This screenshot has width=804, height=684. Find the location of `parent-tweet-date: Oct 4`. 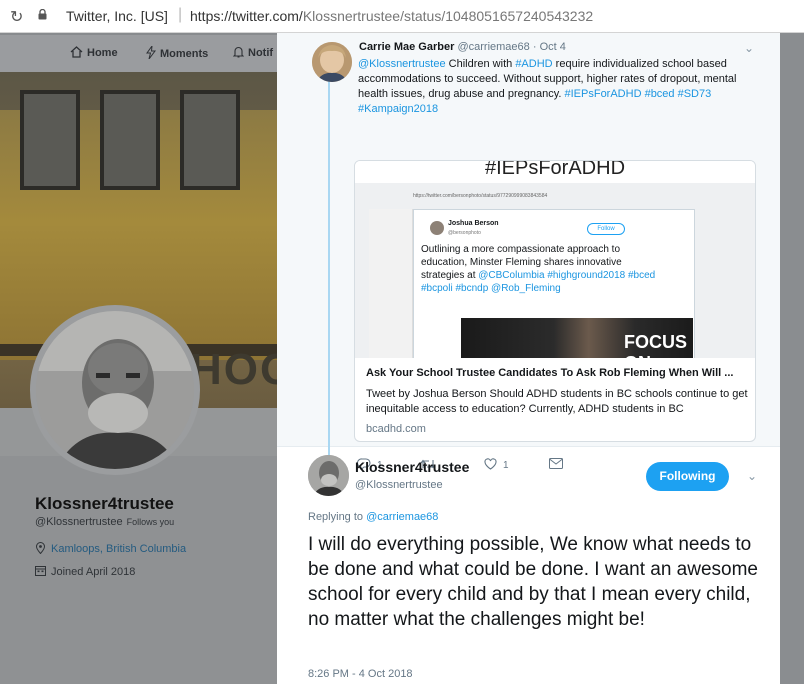

parent-tweet-date: Oct 4 is located at coordinates (553, 47).